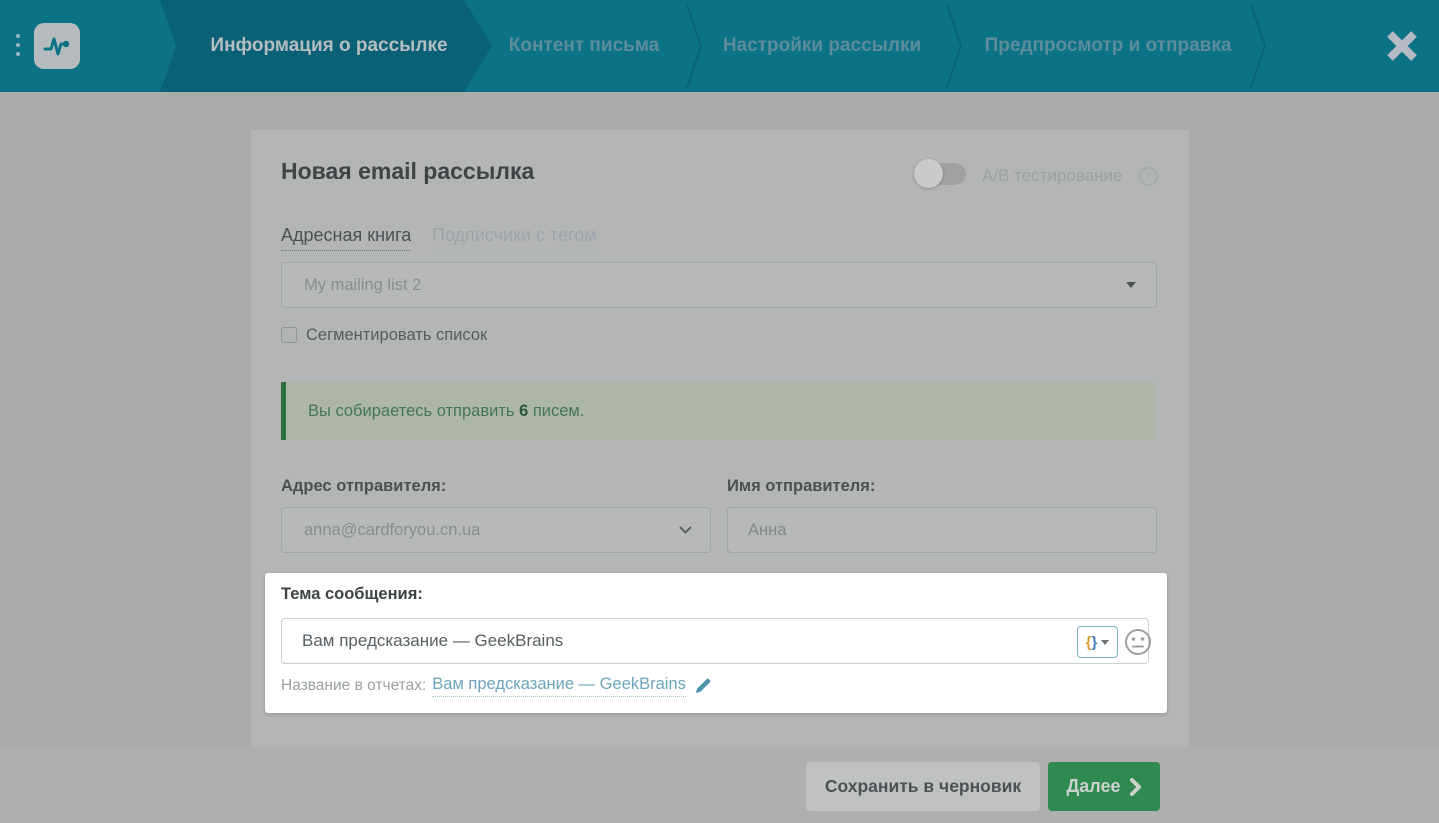 This screenshot has height=823, width=1439. Describe the element at coordinates (408, 171) in the screenshot. I see `page-title: Новая email рассылка` at that location.